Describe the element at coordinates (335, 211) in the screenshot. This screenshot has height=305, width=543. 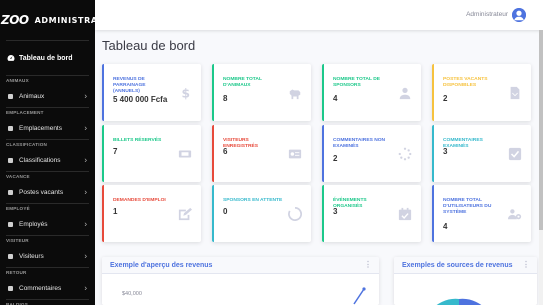
I see `stat-card-value: 3` at that location.